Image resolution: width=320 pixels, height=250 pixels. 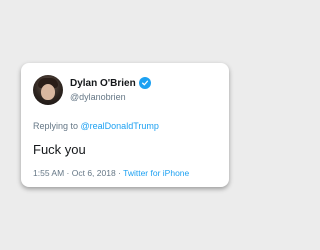 I want to click on reply-context: Replying to @realDonaldTrump, so click(x=96, y=126).